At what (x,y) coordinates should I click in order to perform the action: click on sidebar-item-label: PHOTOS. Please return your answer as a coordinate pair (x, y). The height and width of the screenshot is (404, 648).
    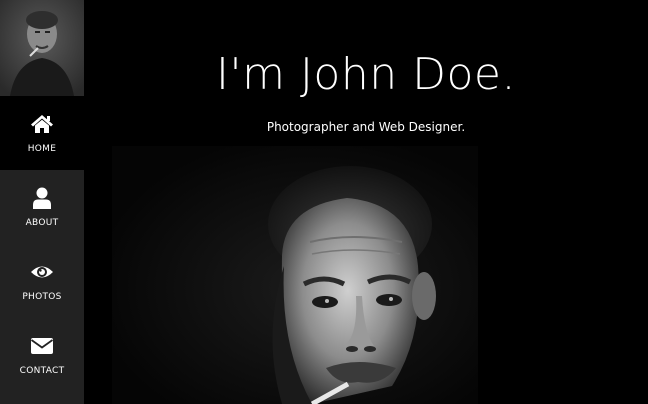
    Looking at the image, I should click on (42, 297).